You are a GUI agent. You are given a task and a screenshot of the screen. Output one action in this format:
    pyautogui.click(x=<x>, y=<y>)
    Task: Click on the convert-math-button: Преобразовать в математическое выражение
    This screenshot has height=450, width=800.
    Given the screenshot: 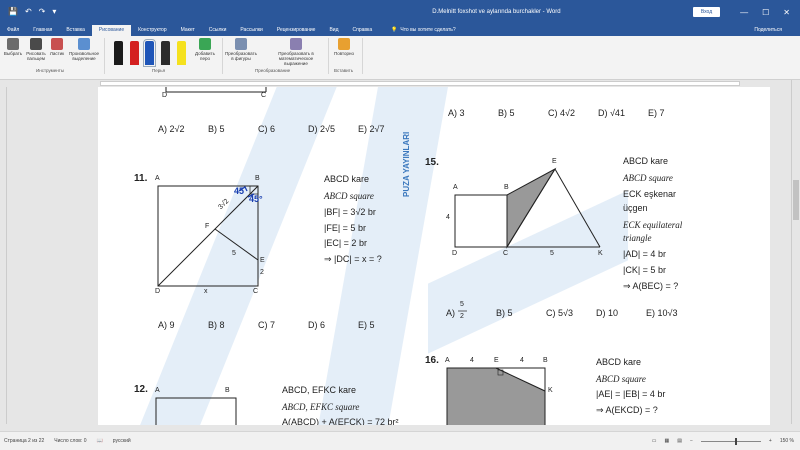 What is the action you would take?
    pyautogui.click(x=296, y=52)
    